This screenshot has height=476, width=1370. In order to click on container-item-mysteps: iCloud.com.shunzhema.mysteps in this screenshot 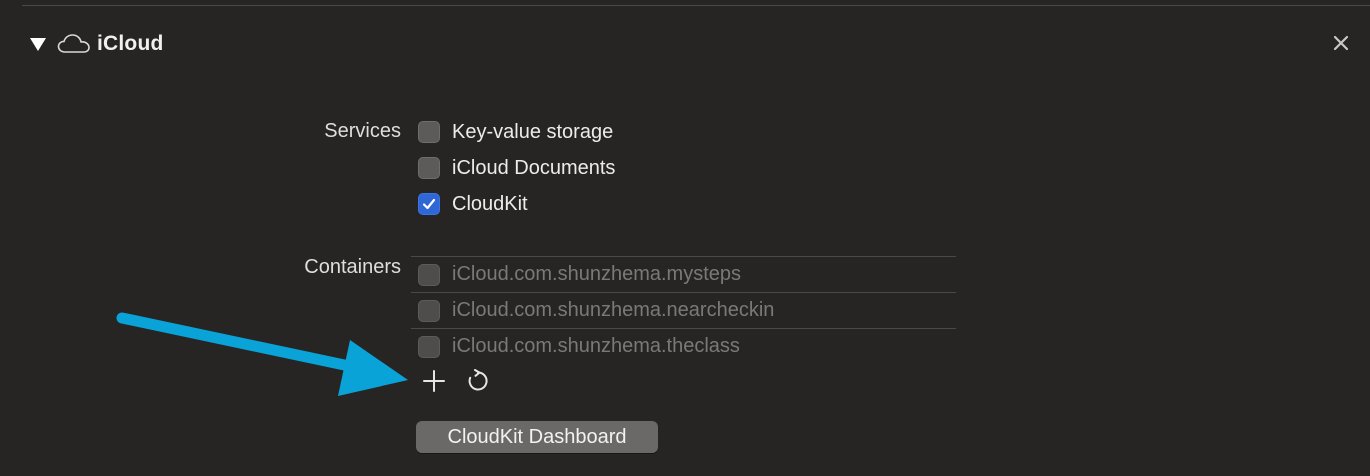, I will do `click(683, 275)`.